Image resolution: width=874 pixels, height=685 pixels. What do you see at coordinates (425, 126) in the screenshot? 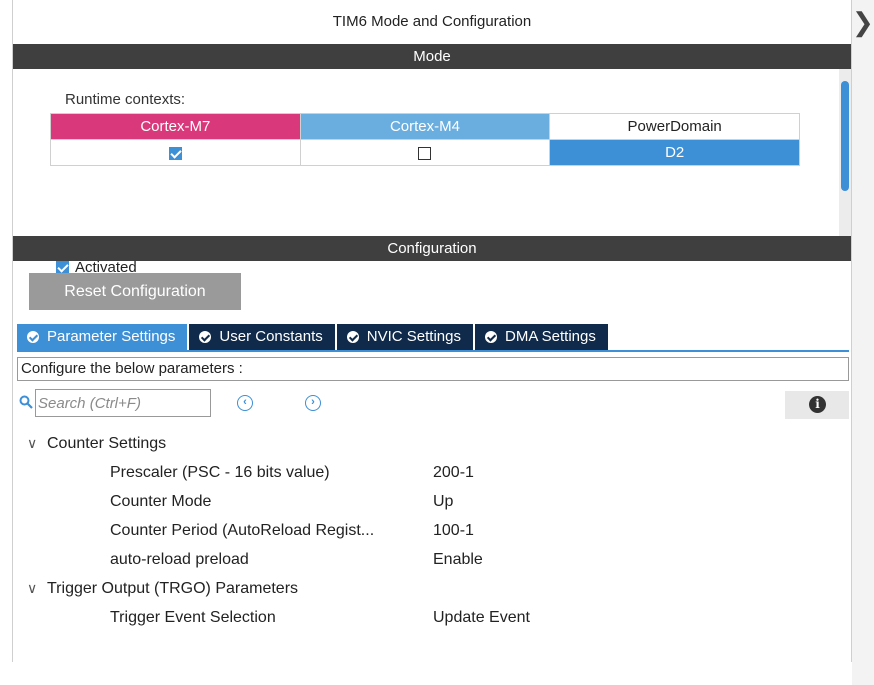
I see `context-cortex-m4-header: Cortex-M4` at bounding box center [425, 126].